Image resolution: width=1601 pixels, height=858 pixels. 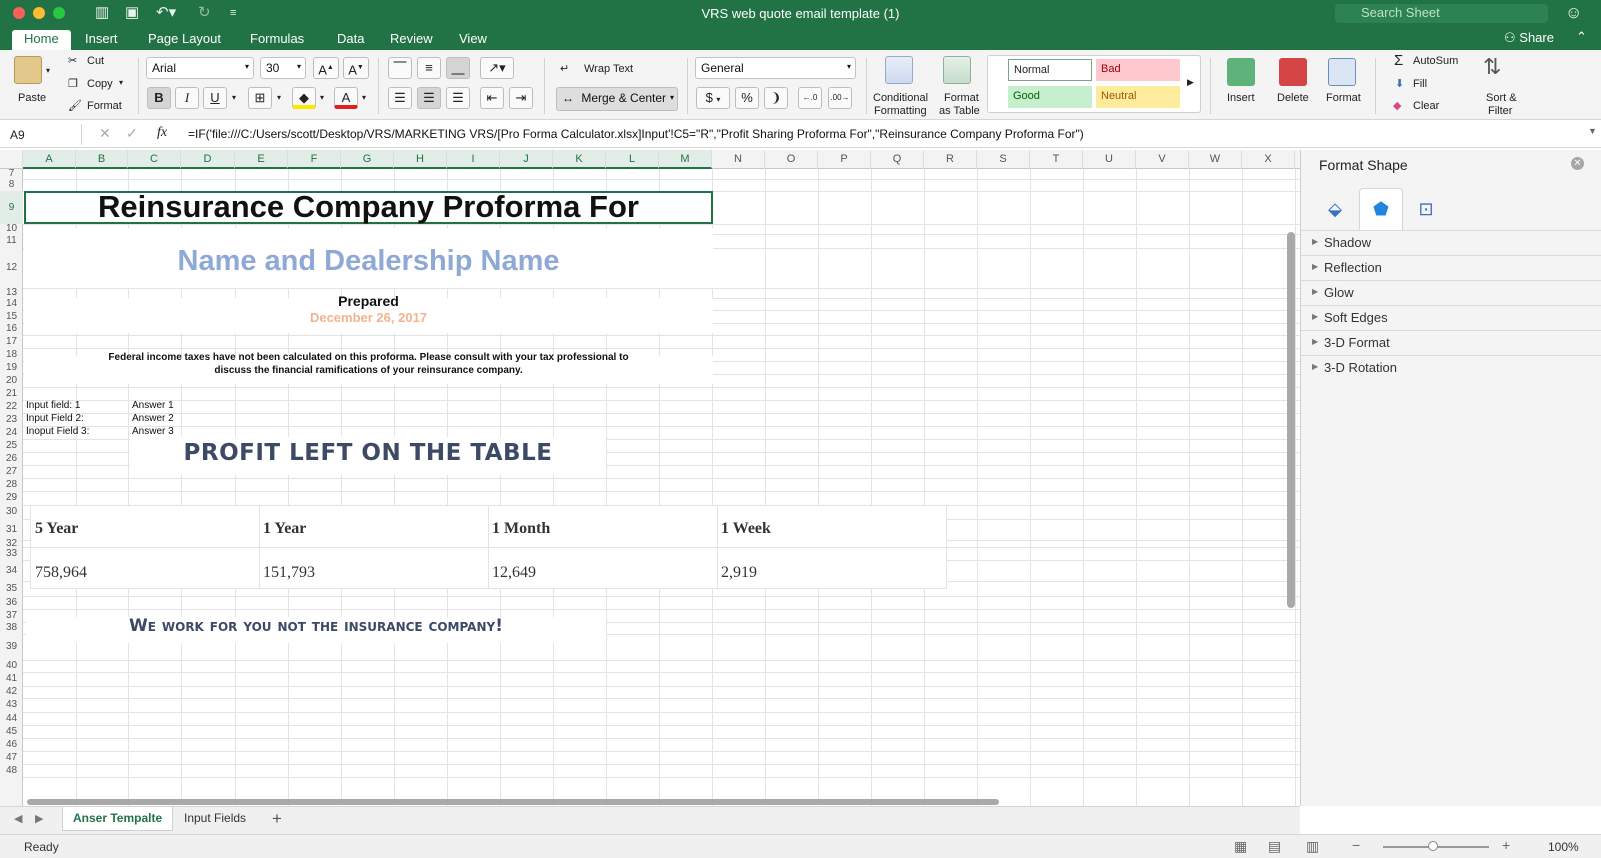 I want to click on conditional-formatting-label-1: Conditional, so click(x=900, y=98).